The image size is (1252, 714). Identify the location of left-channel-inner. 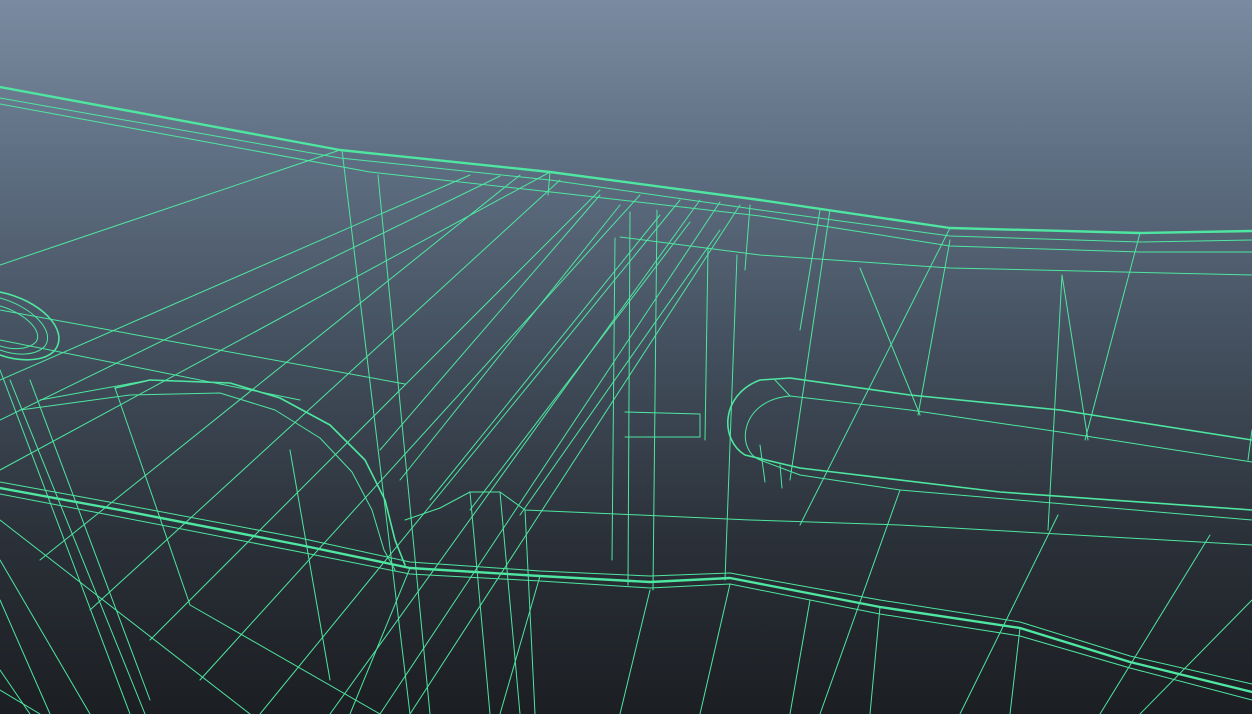
(262, 481).